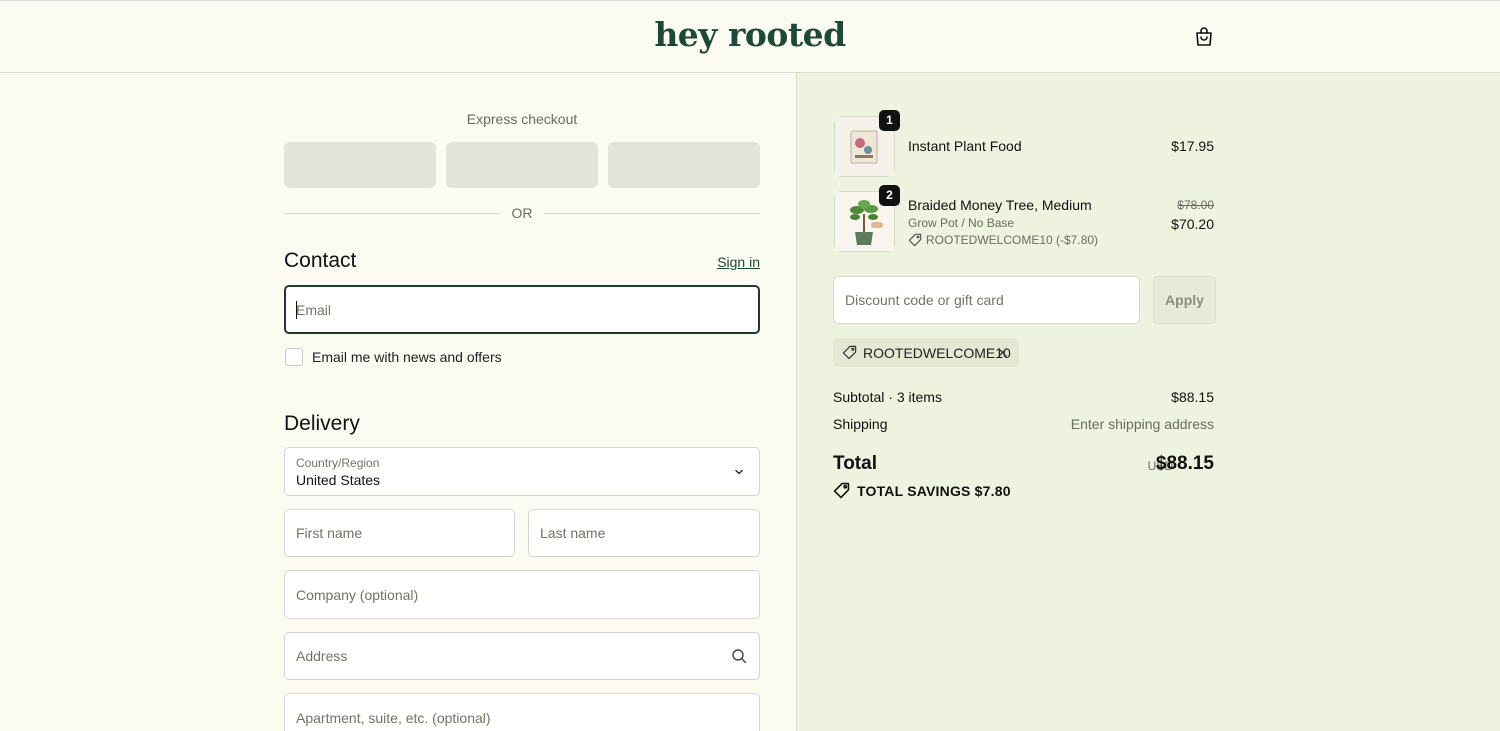 Image resolution: width=1500 pixels, height=731 pixels. I want to click on or-divider-text: OR, so click(522, 213).